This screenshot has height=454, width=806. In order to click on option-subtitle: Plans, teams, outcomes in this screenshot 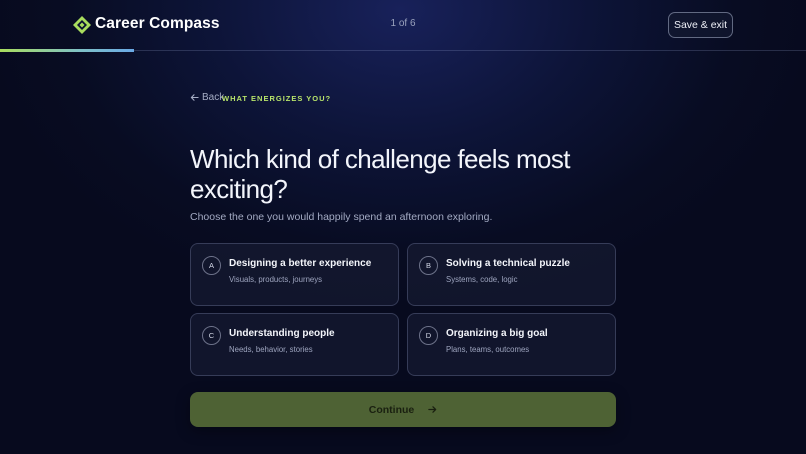, I will do `click(488, 349)`.